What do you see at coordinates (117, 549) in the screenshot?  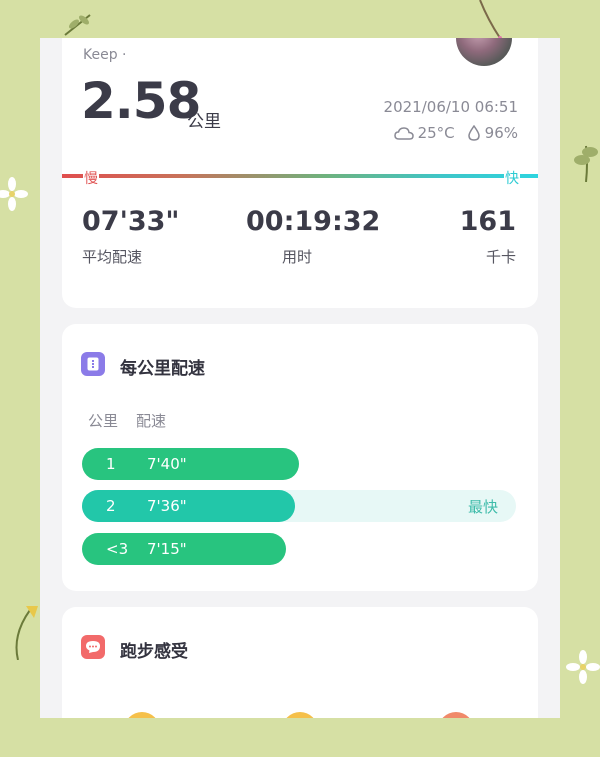 I see `row-km: <3` at bounding box center [117, 549].